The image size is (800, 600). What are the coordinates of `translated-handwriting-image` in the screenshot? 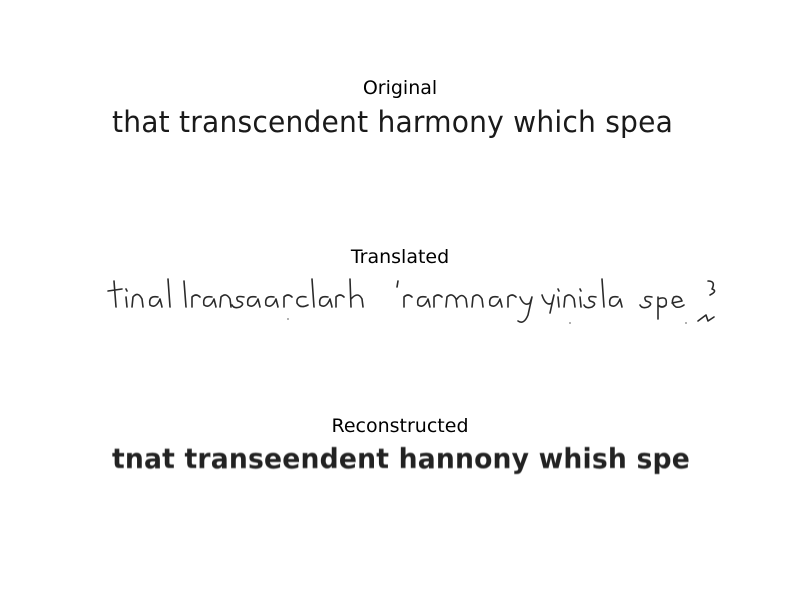 It's located at (412, 297).